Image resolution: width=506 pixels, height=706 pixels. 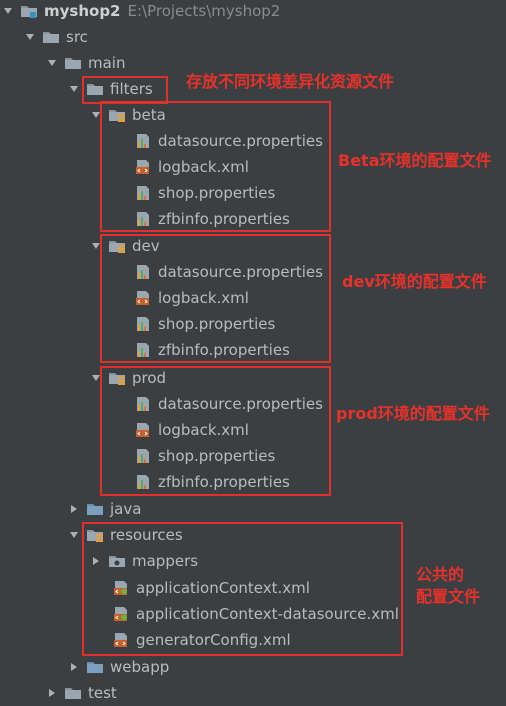 I want to click on annotation-dev: dev环境的配置文件, so click(x=414, y=281).